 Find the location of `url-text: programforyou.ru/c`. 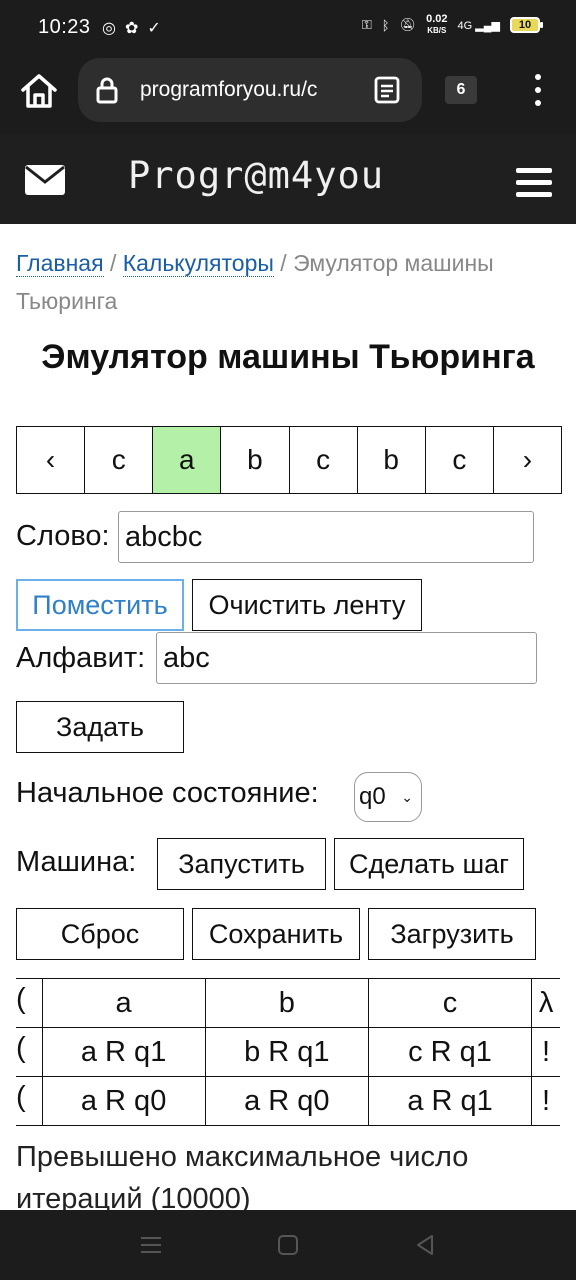

url-text: programforyou.ru/c is located at coordinates (229, 89).